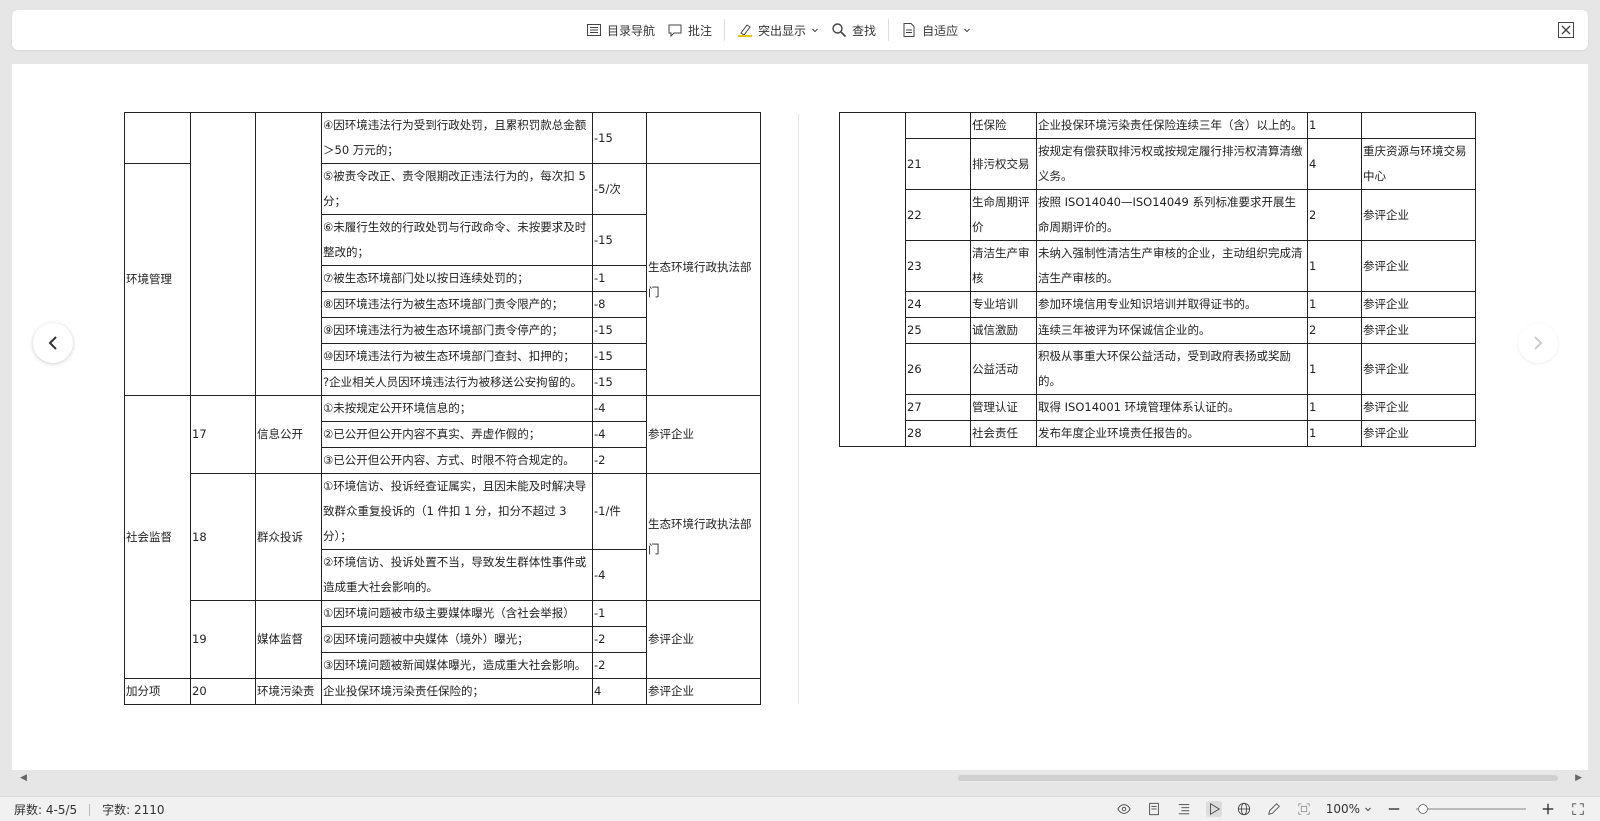  Describe the element at coordinates (457, 613) in the screenshot. I see `table-cell: ①因环境问题被市级主要媒体曝光（含社会举报）` at that location.